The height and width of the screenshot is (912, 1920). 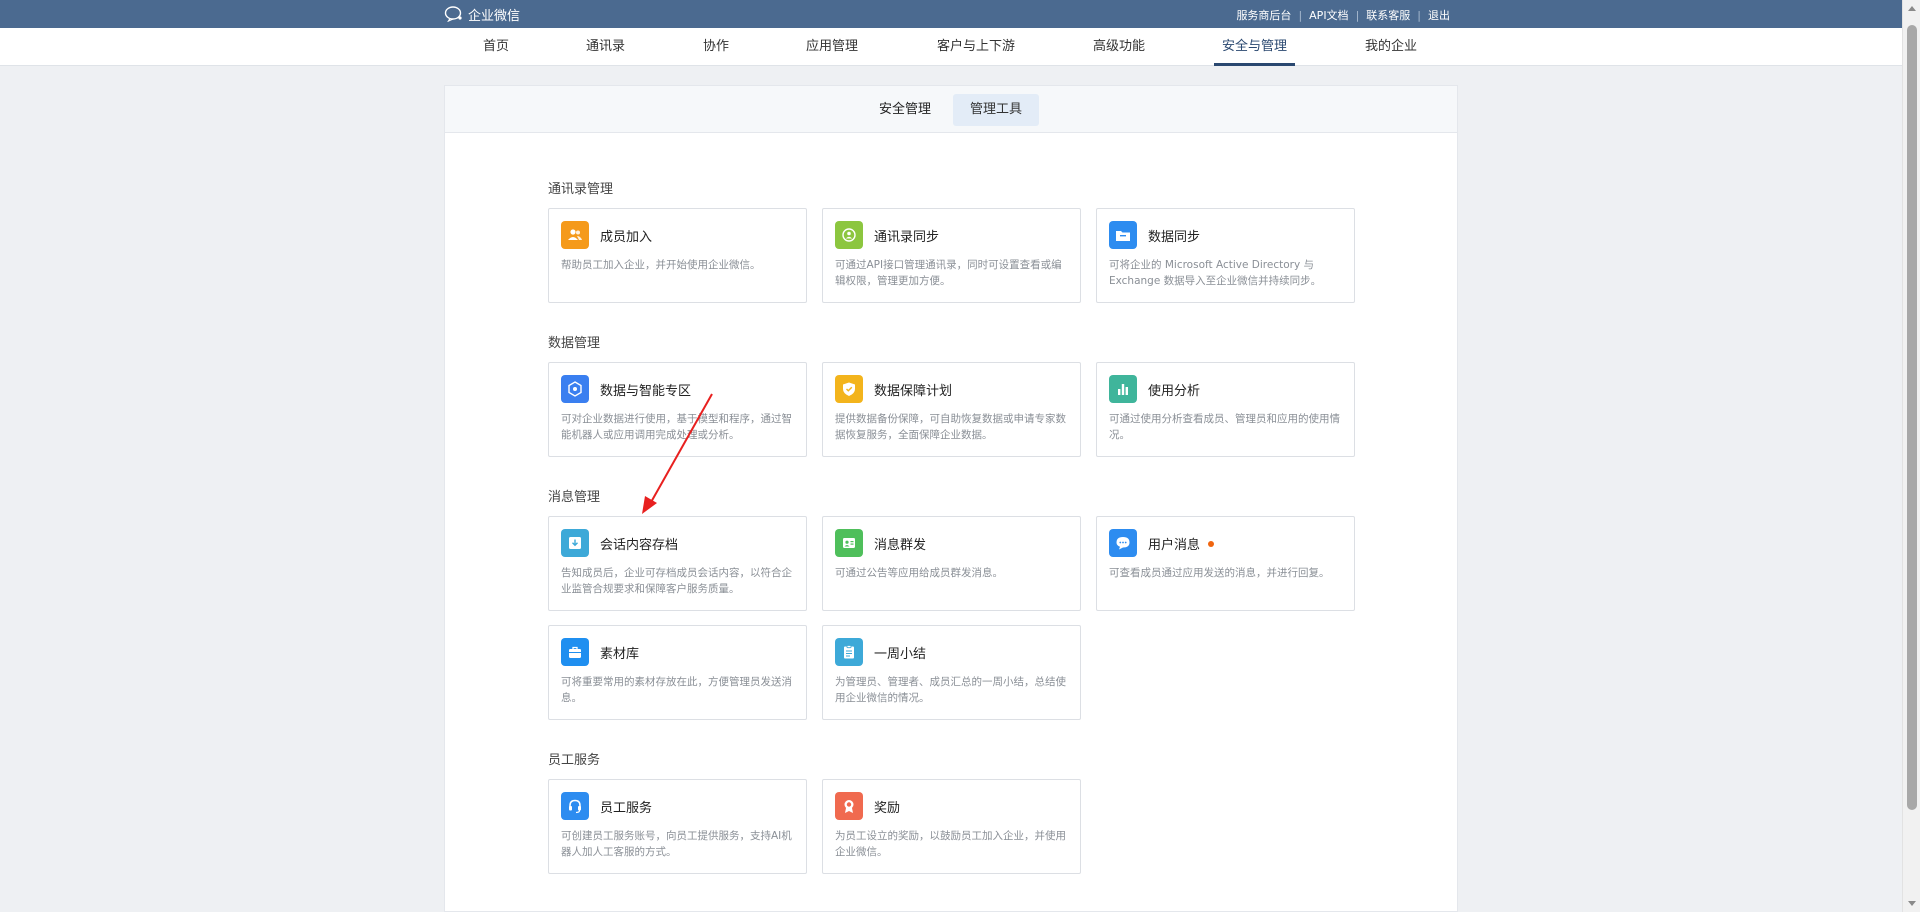 What do you see at coordinates (1119, 47) in the screenshot?
I see `nav-advanced: 高级功能` at bounding box center [1119, 47].